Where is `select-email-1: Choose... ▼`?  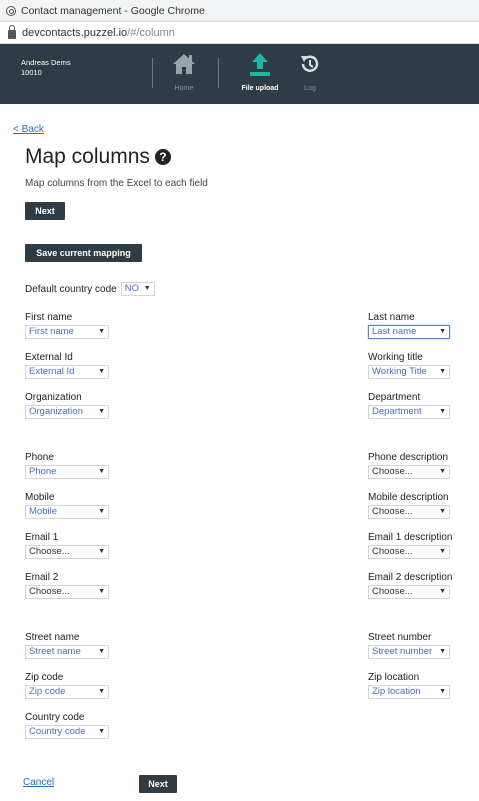
select-email-1: Choose... ▼ is located at coordinates (67, 552).